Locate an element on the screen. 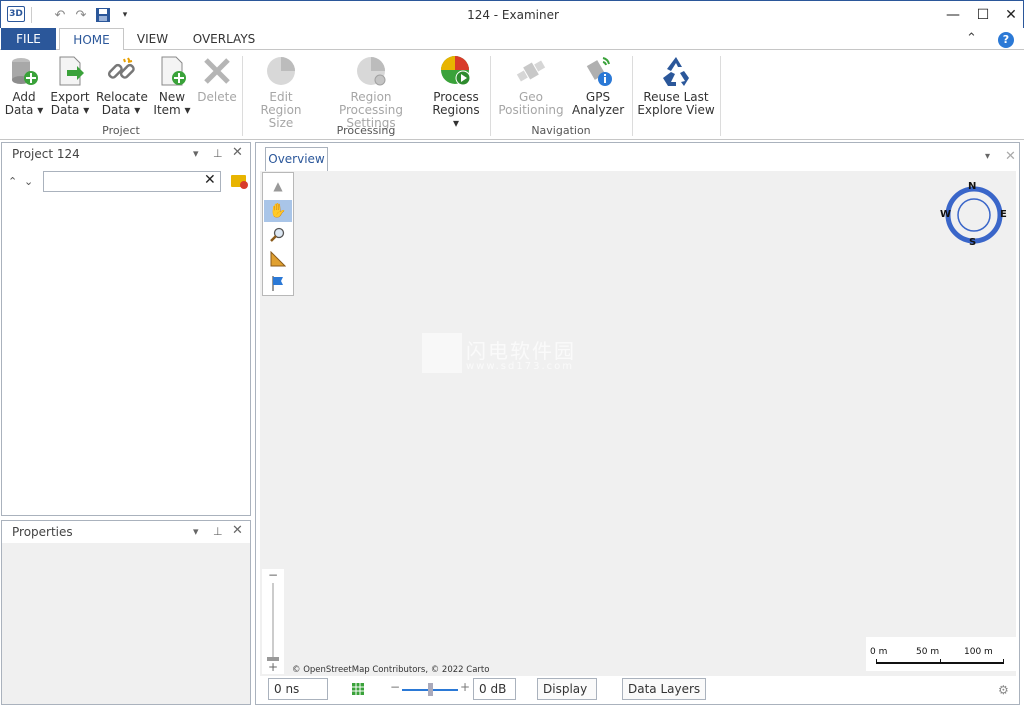 The height and width of the screenshot is (707, 1024). satellite-icon is located at coordinates (531, 71).